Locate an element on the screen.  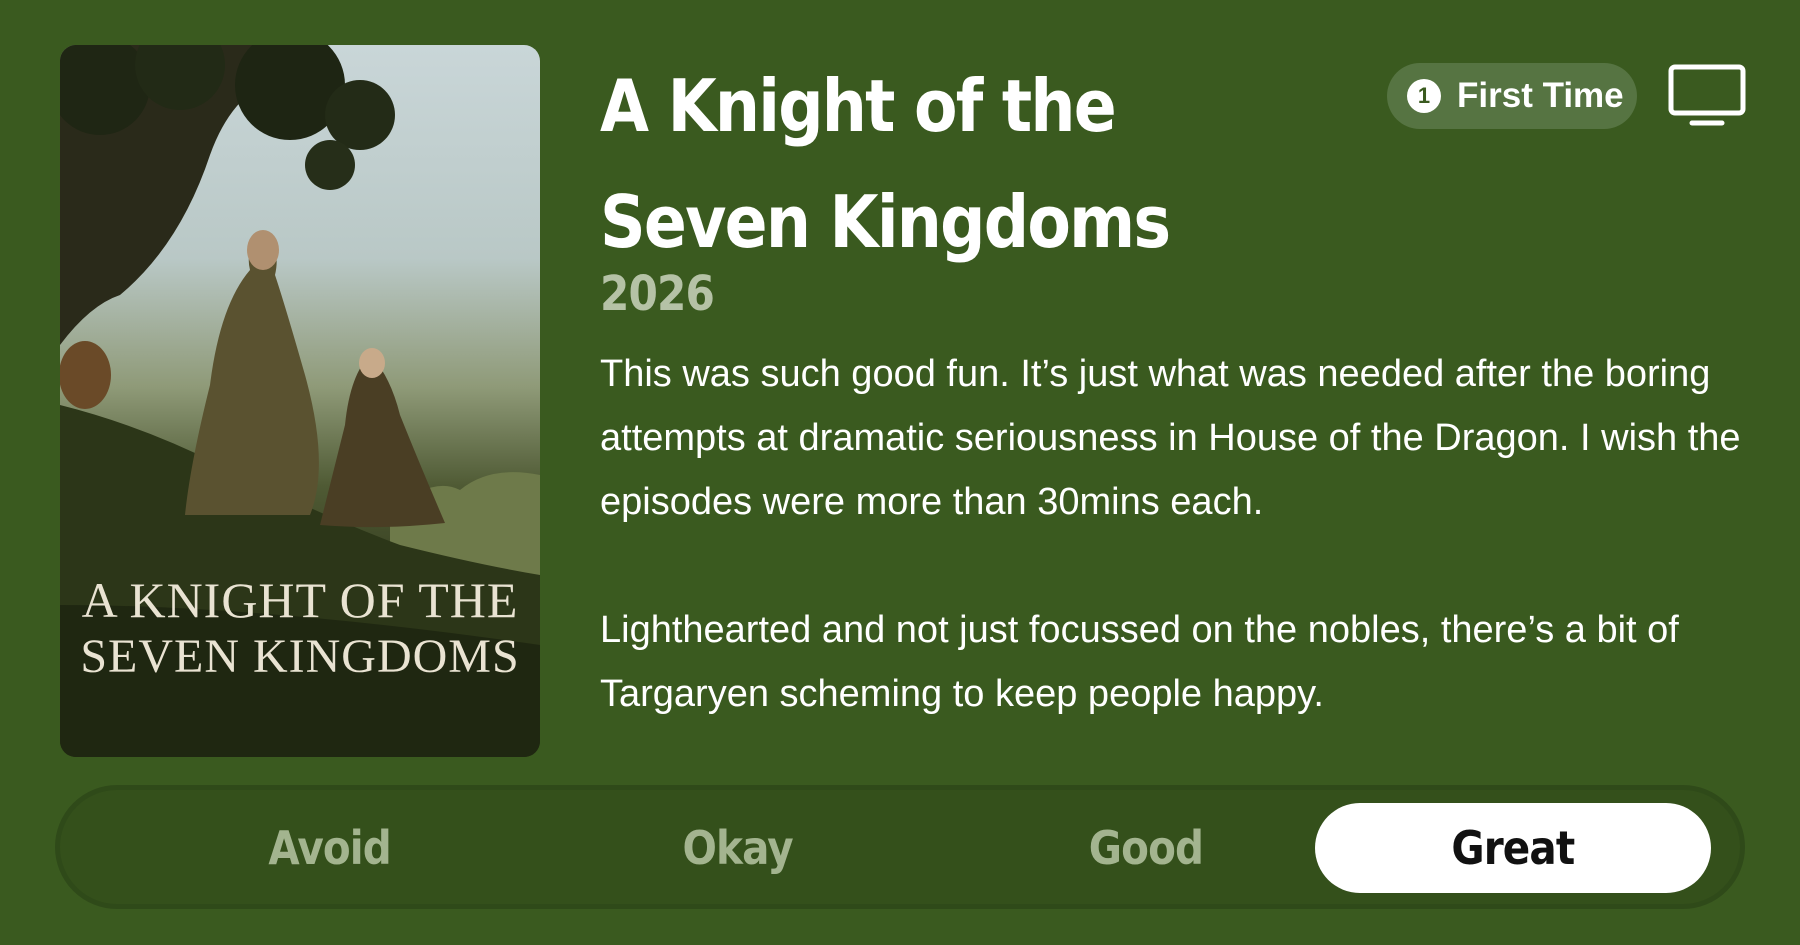
rating-option-great-selected: Great is located at coordinates (1513, 848).